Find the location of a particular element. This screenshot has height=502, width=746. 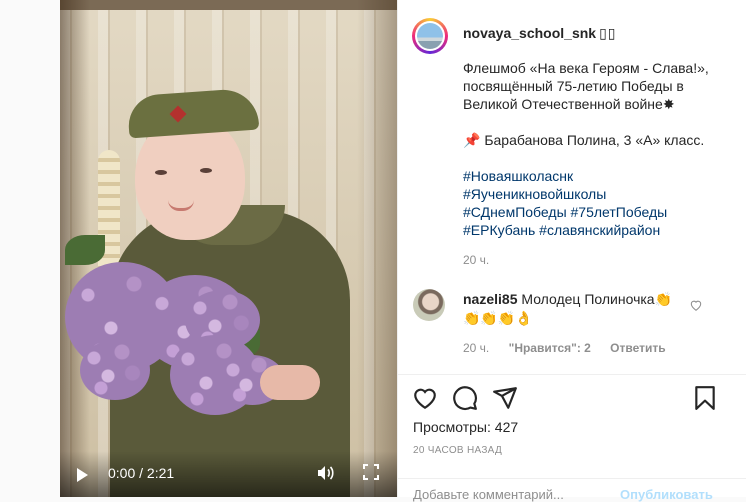

lilac-leaf is located at coordinates (85, 250).